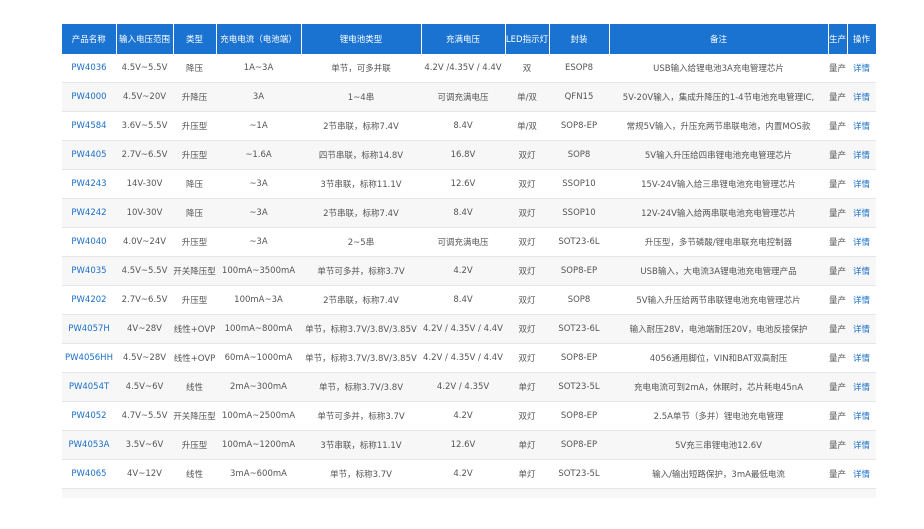 The image size is (924, 529). Describe the element at coordinates (89, 68) in the screenshot. I see `product-name-link: PW4036` at that location.